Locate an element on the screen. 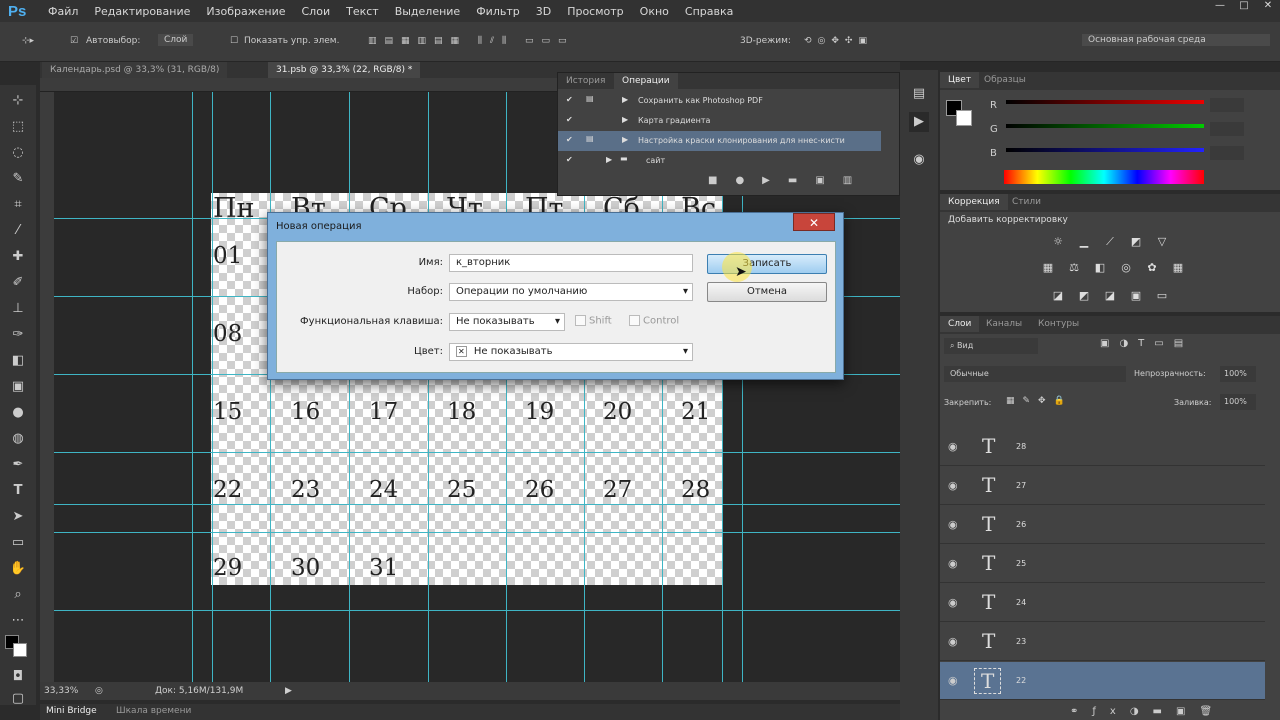  actions-icon: ▶ is located at coordinates (919, 122).